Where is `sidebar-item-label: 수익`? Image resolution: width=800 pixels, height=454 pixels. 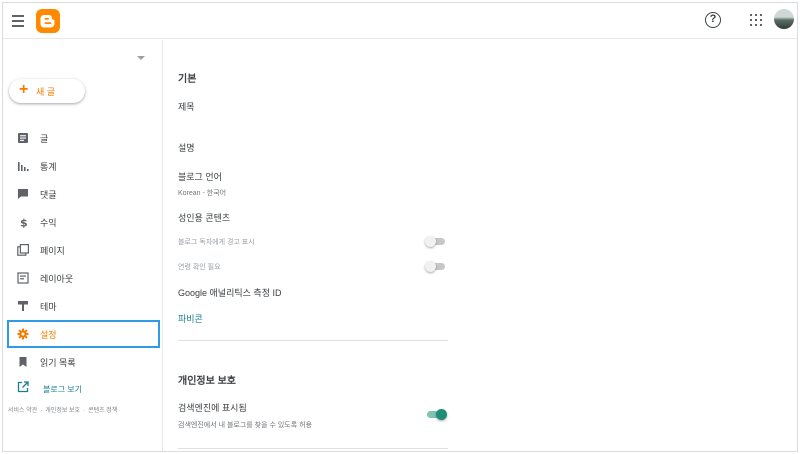 sidebar-item-label: 수익 is located at coordinates (48, 223).